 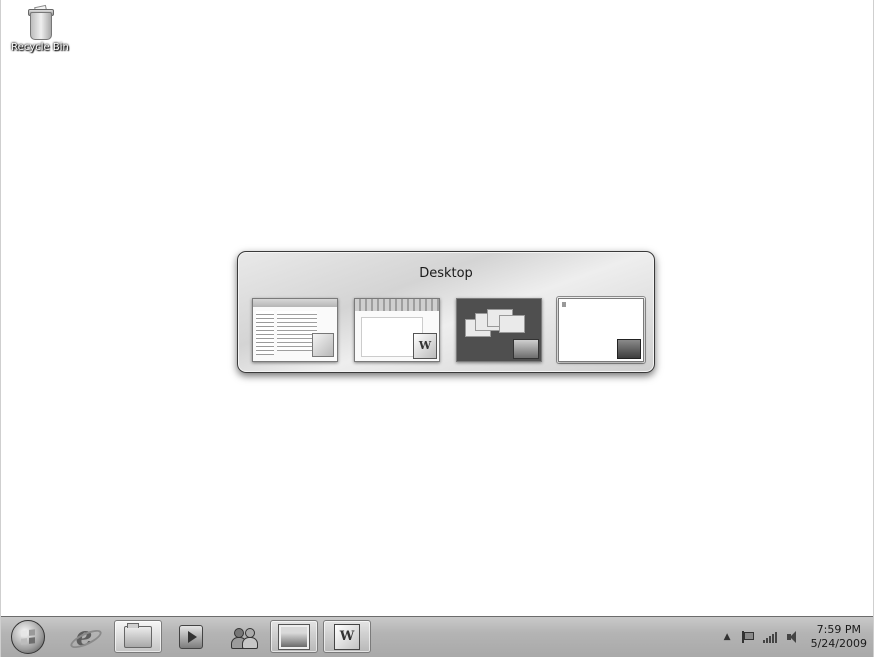 I want to click on taskbar-button-windows-explorer, so click(x=138, y=636).